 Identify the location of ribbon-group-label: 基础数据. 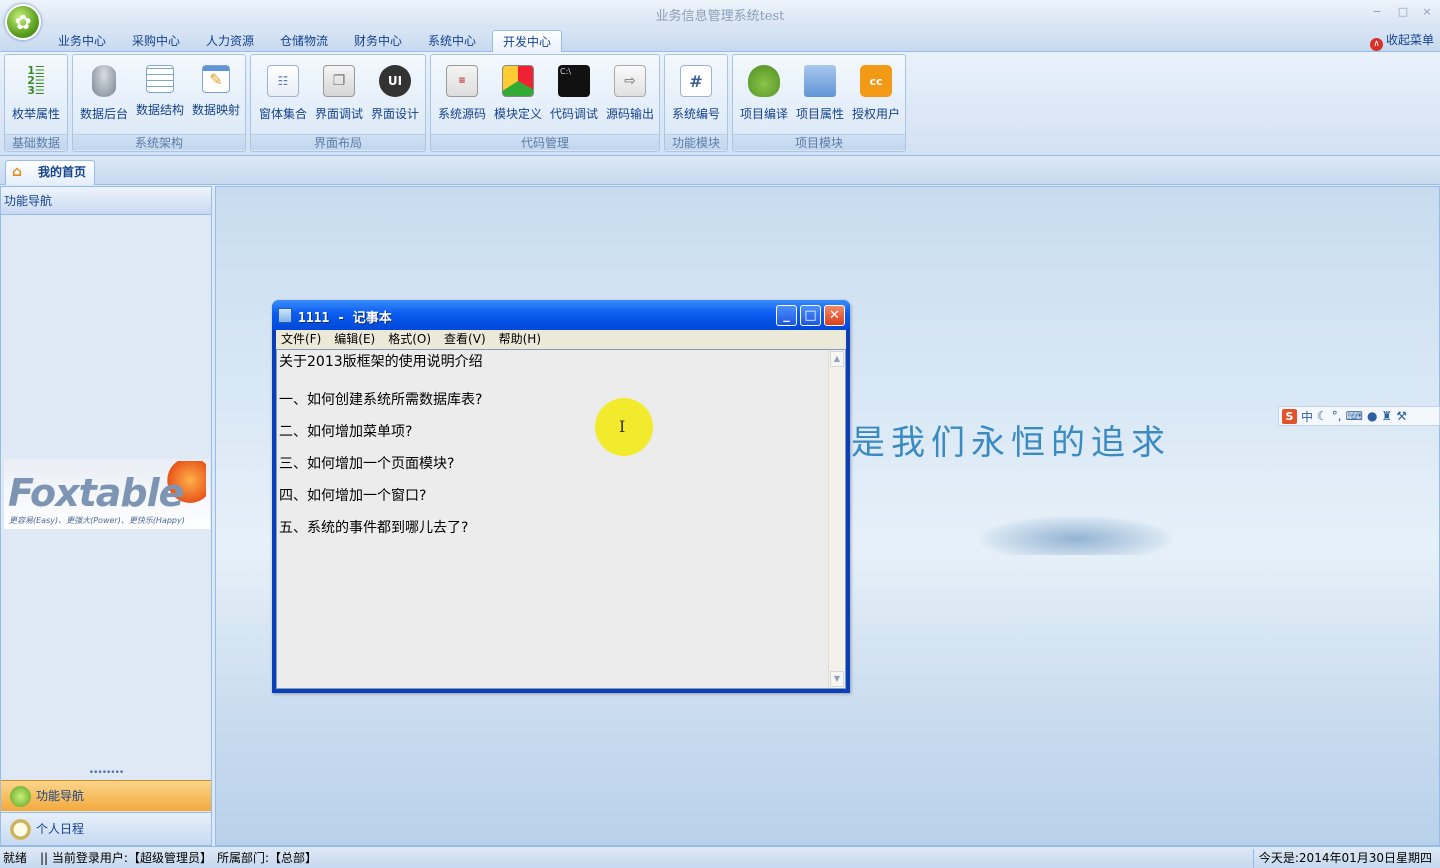
(36, 142).